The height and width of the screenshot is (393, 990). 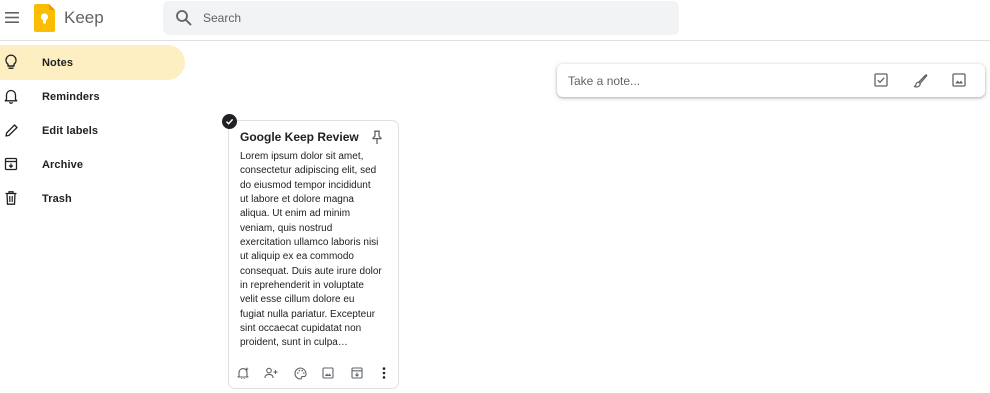 What do you see at coordinates (384, 373) in the screenshot?
I see `more-vert-icon` at bounding box center [384, 373].